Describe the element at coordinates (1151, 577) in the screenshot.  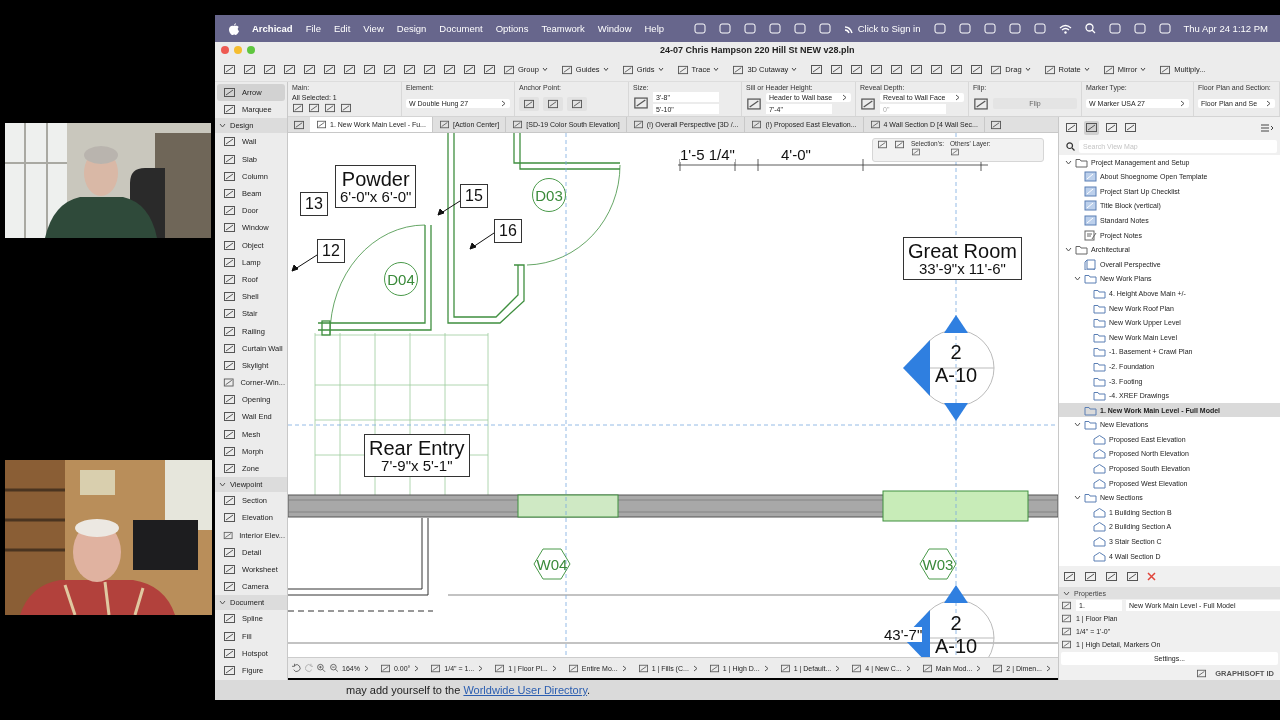
I see `close-icon` at that location.